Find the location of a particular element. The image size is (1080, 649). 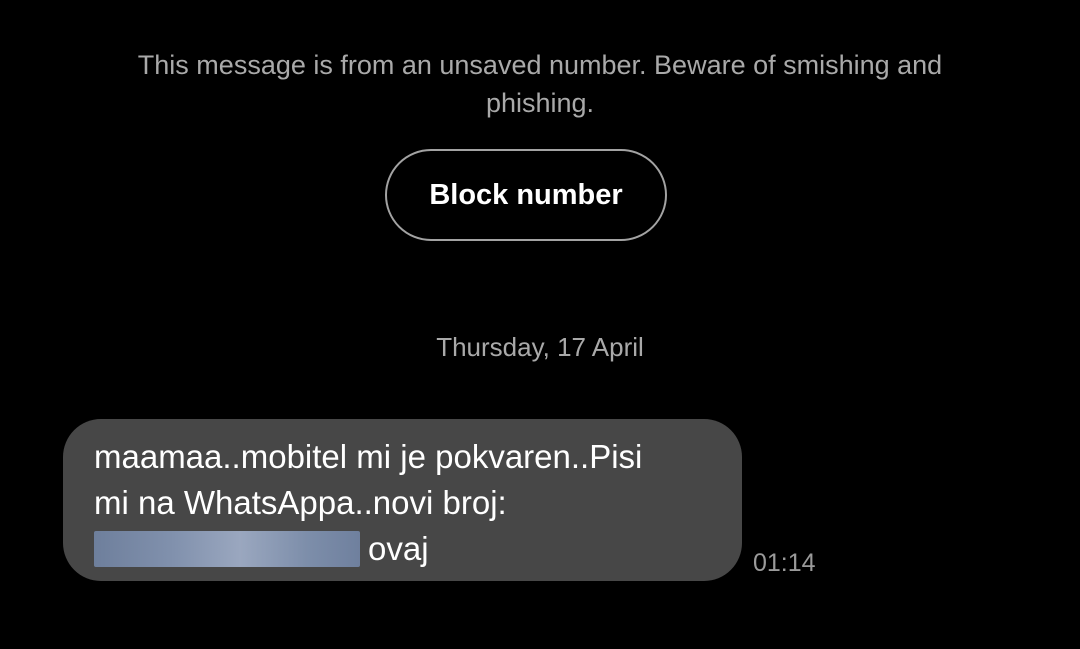

message-line-1: maamaa..mobitel mi je pokvaren..Pisi is located at coordinates (368, 456).